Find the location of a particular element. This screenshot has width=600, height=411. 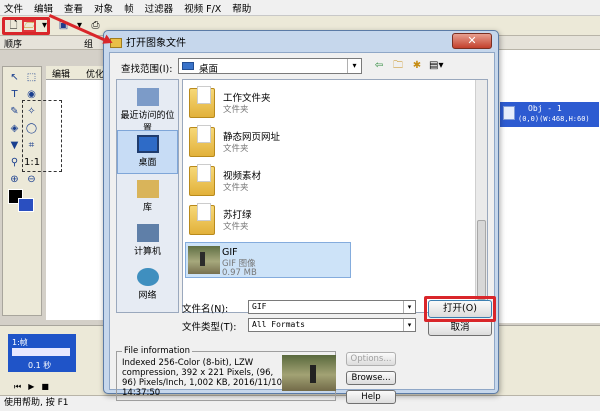

places-bar: 最近访问的位置 桌面 库 计算机 网络 is located at coordinates (147, 196).